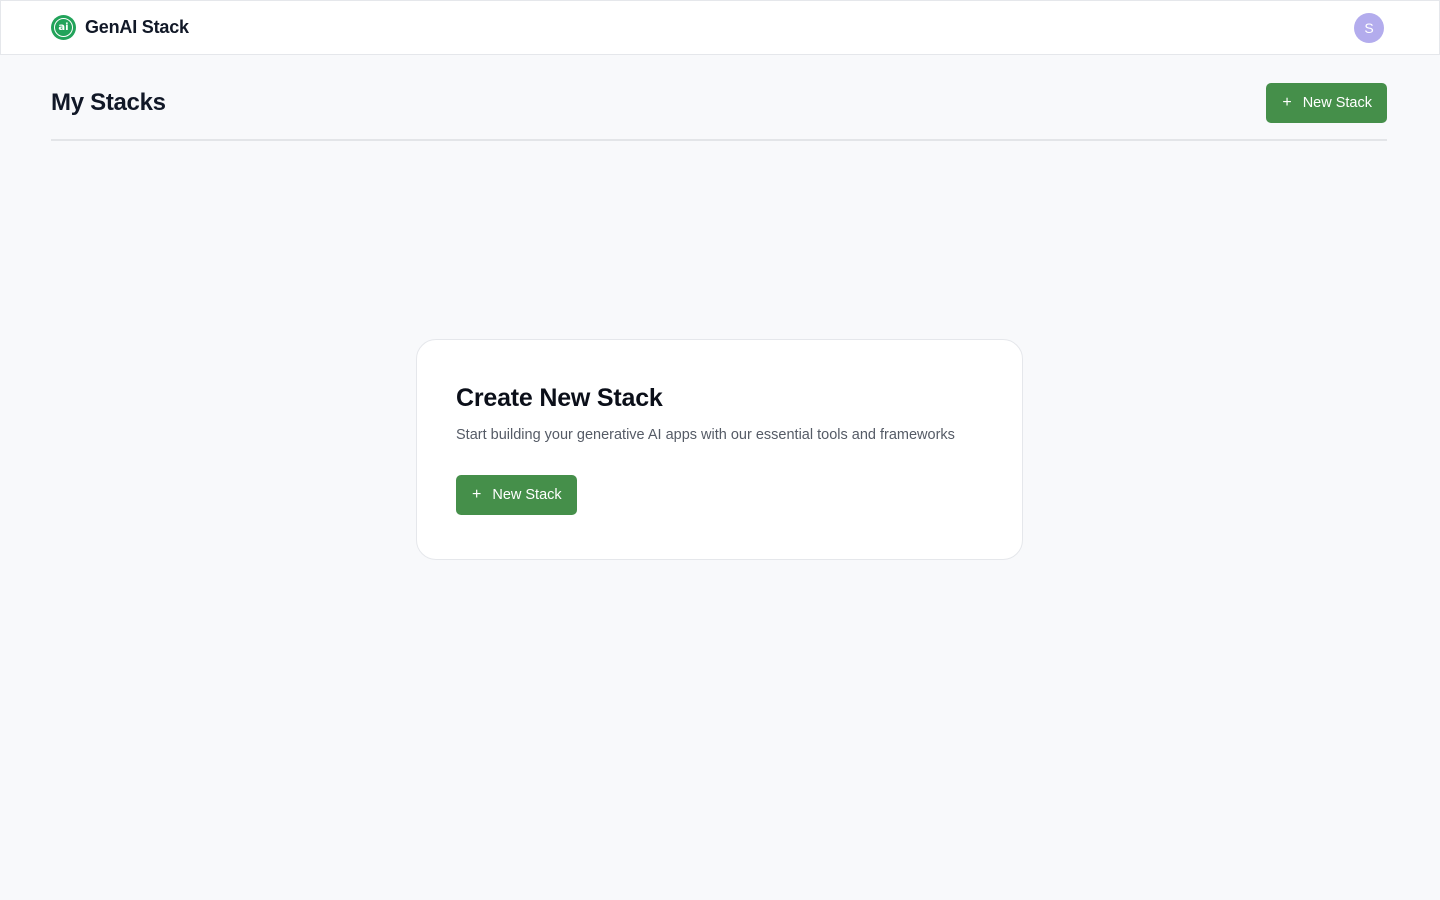 This screenshot has height=900, width=1440. I want to click on new-stack-button-label: New Stack, so click(1337, 103).